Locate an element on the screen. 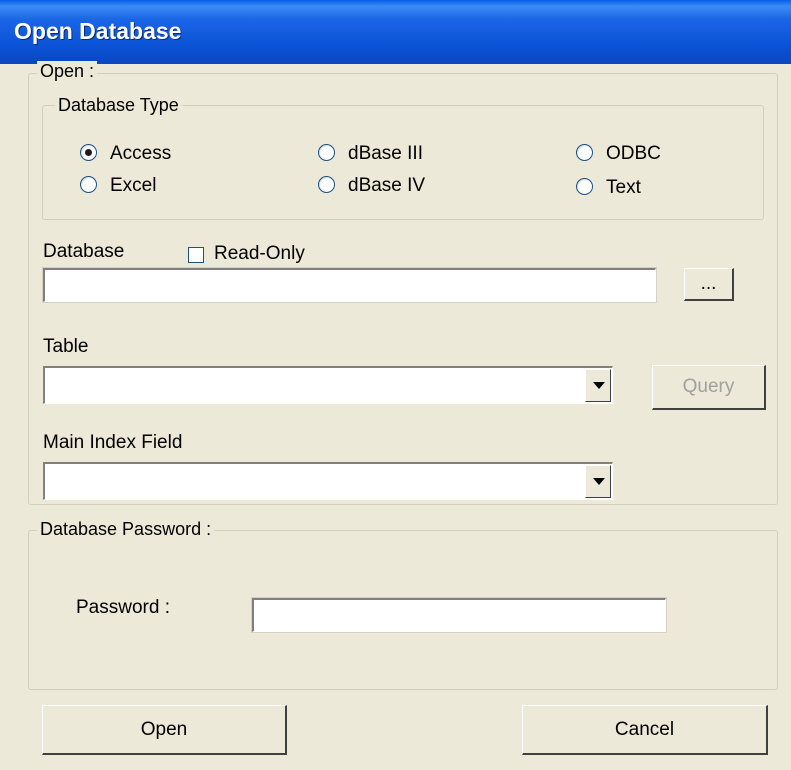 The width and height of the screenshot is (791, 770). cancel-button: Cancel is located at coordinates (645, 730).